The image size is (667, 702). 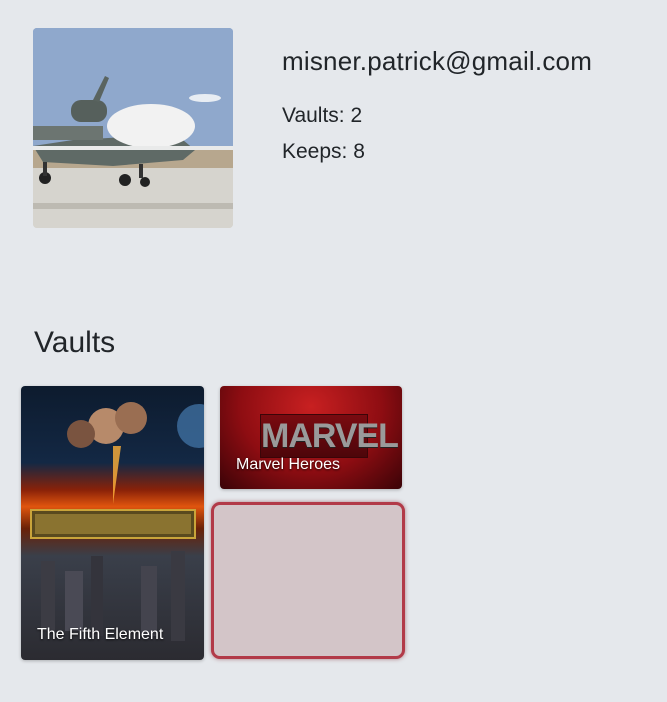 What do you see at coordinates (323, 151) in the screenshot?
I see `keeps-count: Keeps: 8` at bounding box center [323, 151].